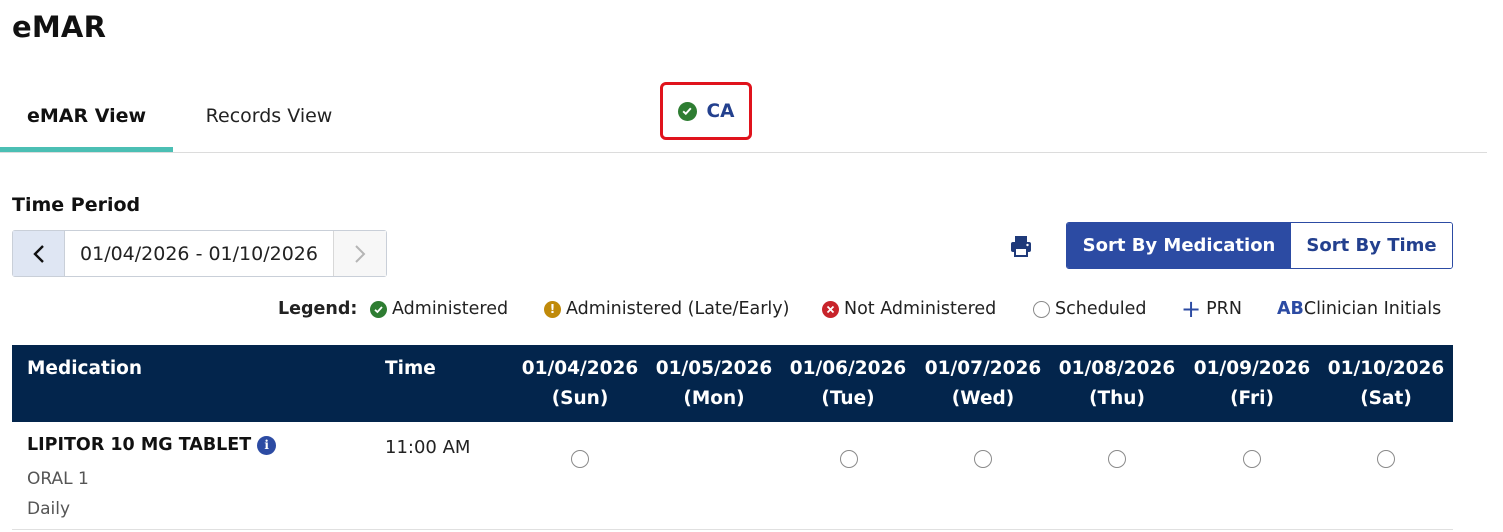 This screenshot has width=1503, height=532. What do you see at coordinates (1386, 459) in the screenshot?
I see `scheduled-slot-sat` at bounding box center [1386, 459].